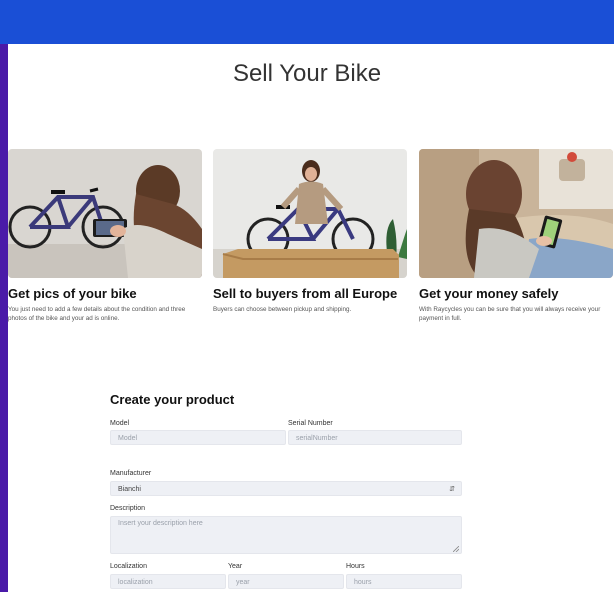 The height and width of the screenshot is (592, 614). I want to click on select-chevron-icon: ⇵, so click(452, 489).